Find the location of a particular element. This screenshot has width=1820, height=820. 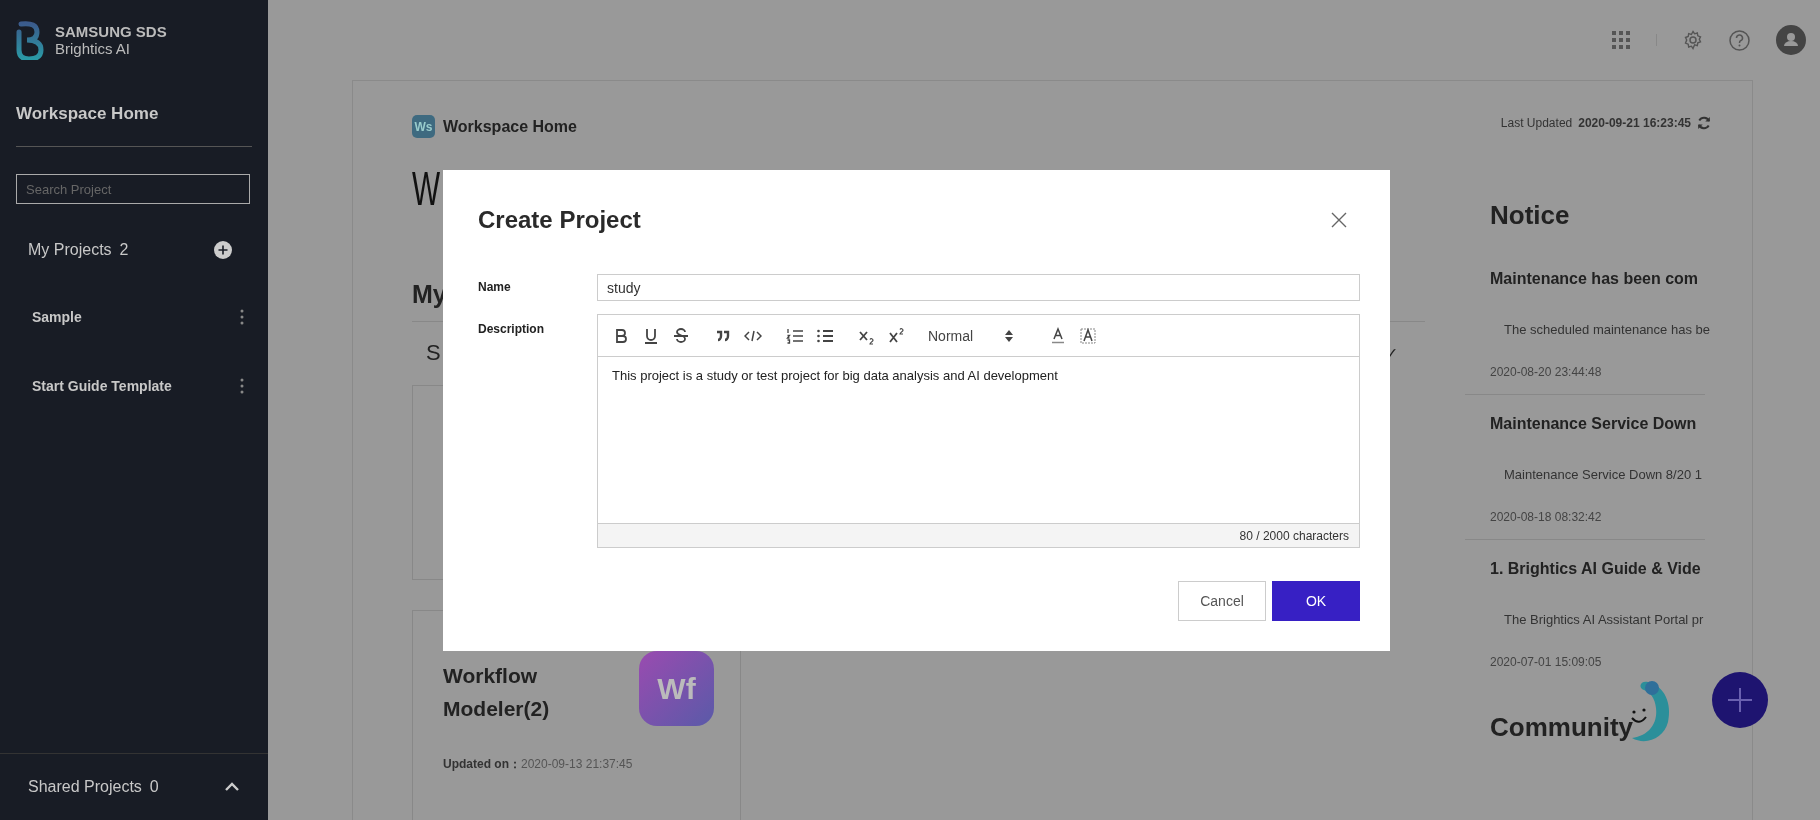

grid-menu-icon is located at coordinates (1621, 40).